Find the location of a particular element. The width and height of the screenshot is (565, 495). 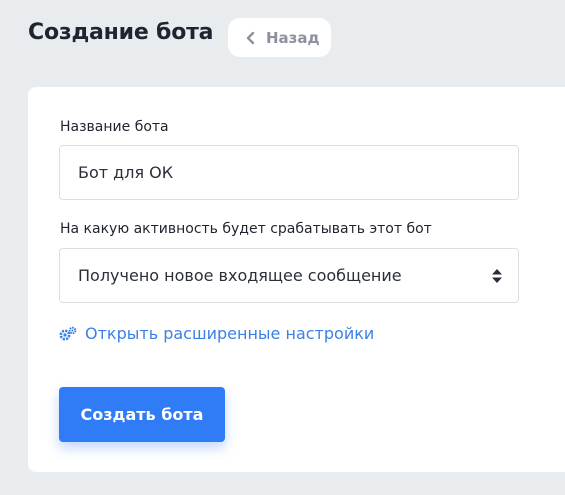

bot-name-value: Бот для ОК is located at coordinates (126, 172).